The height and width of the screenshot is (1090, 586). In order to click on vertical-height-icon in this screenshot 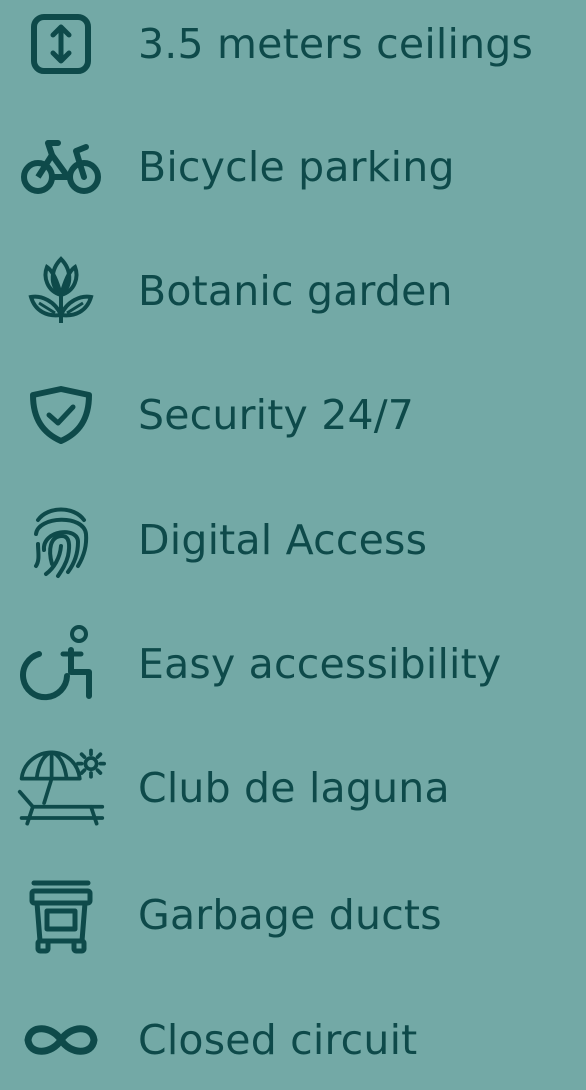, I will do `click(61, 44)`.